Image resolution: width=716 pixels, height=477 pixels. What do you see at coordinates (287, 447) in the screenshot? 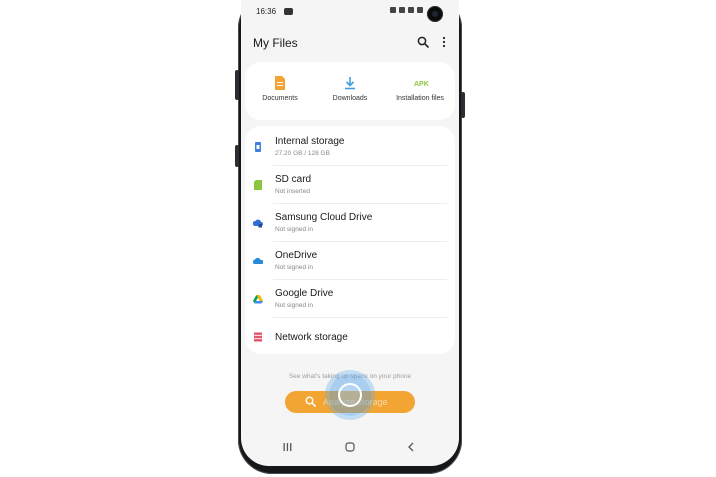
I see `recents-icon` at bounding box center [287, 447].